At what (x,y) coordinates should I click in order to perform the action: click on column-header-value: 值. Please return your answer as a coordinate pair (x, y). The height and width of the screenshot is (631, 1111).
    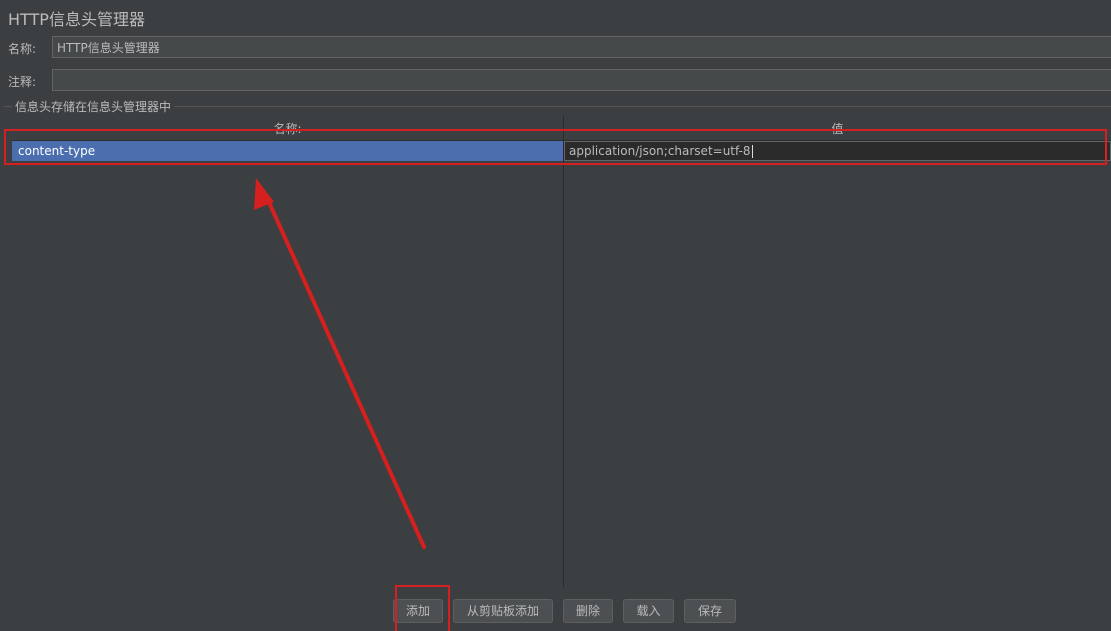
    Looking at the image, I should click on (837, 128).